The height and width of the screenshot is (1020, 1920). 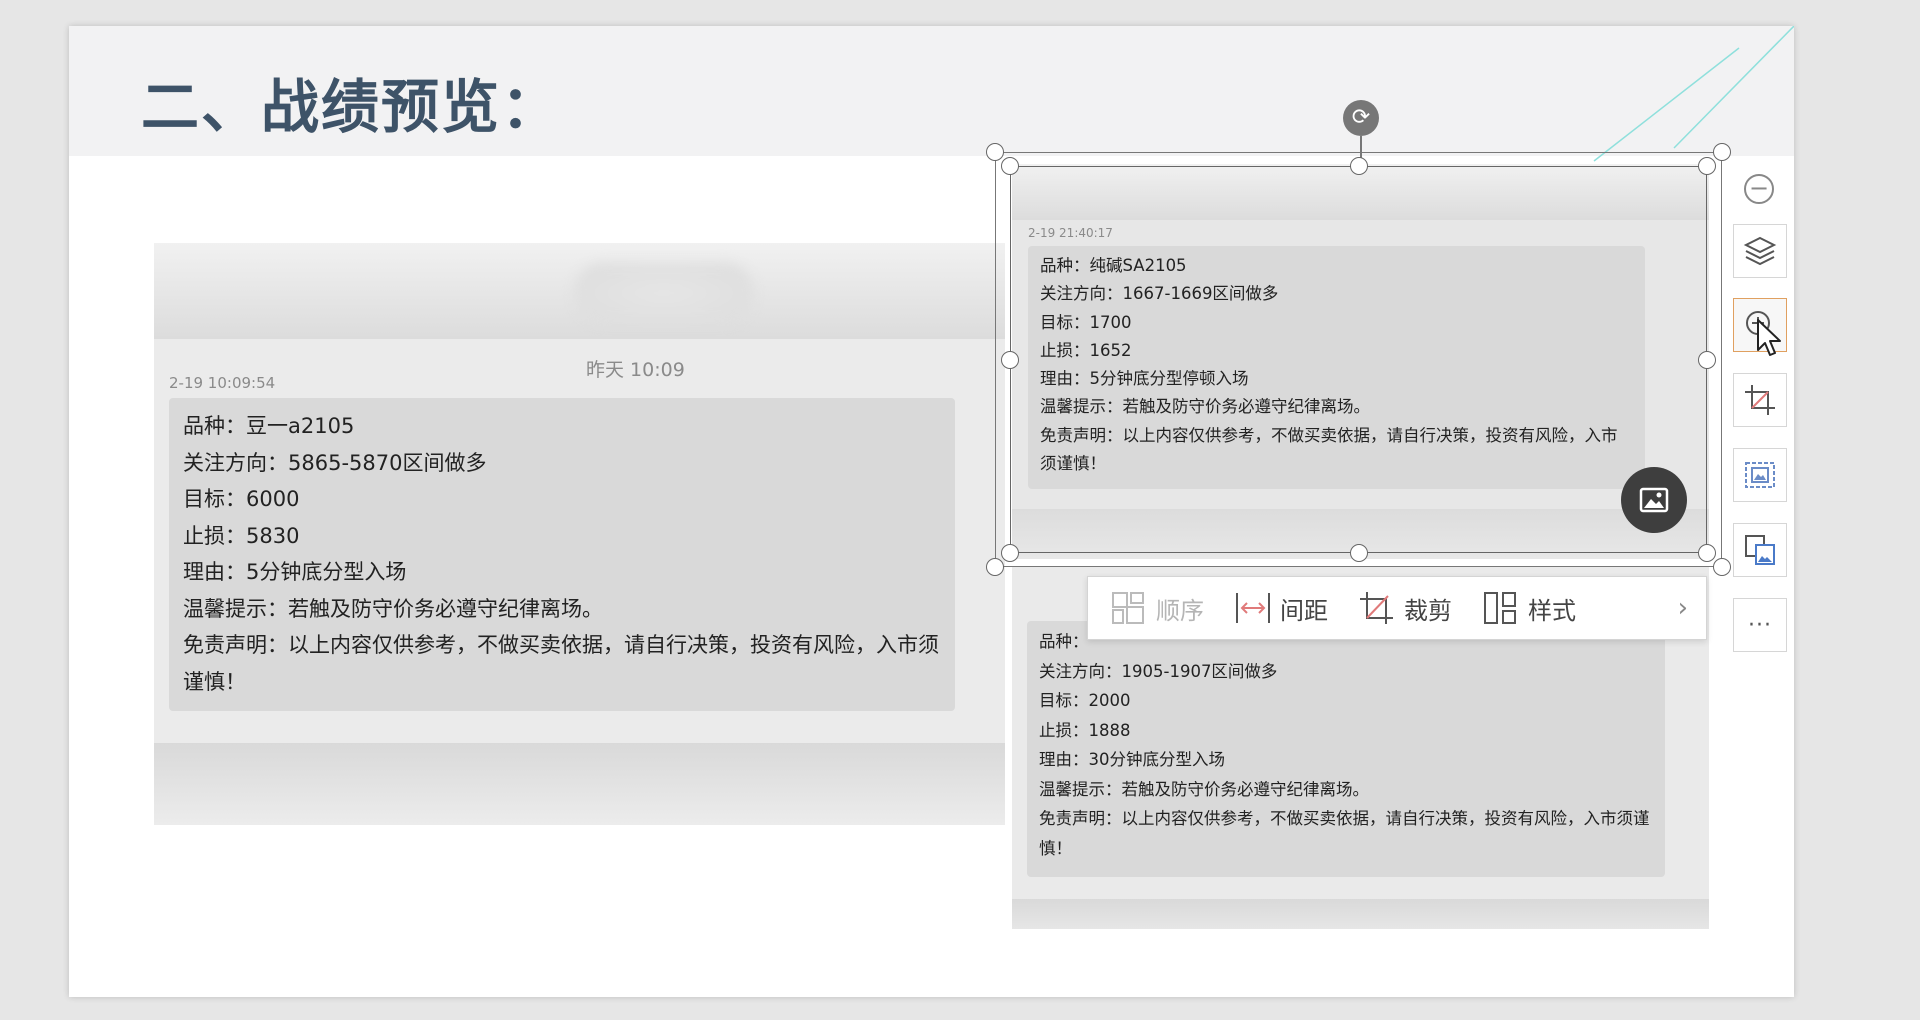 What do you see at coordinates (1159, 294) in the screenshot?
I see `message-line: 关注方向：1667-1669区间做多` at bounding box center [1159, 294].